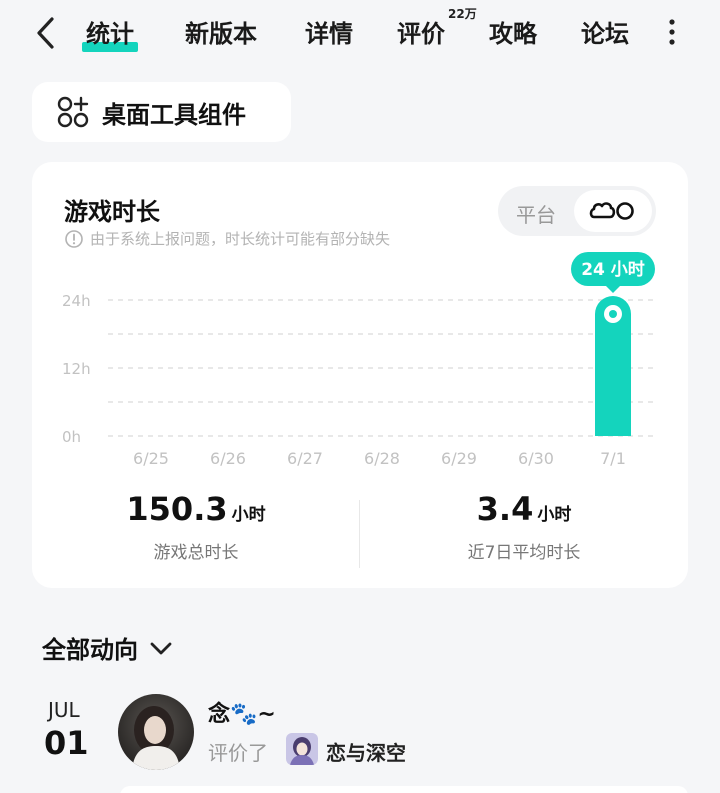 The height and width of the screenshot is (793, 720). I want to click on tab-reviews: 评价, so click(421, 34).